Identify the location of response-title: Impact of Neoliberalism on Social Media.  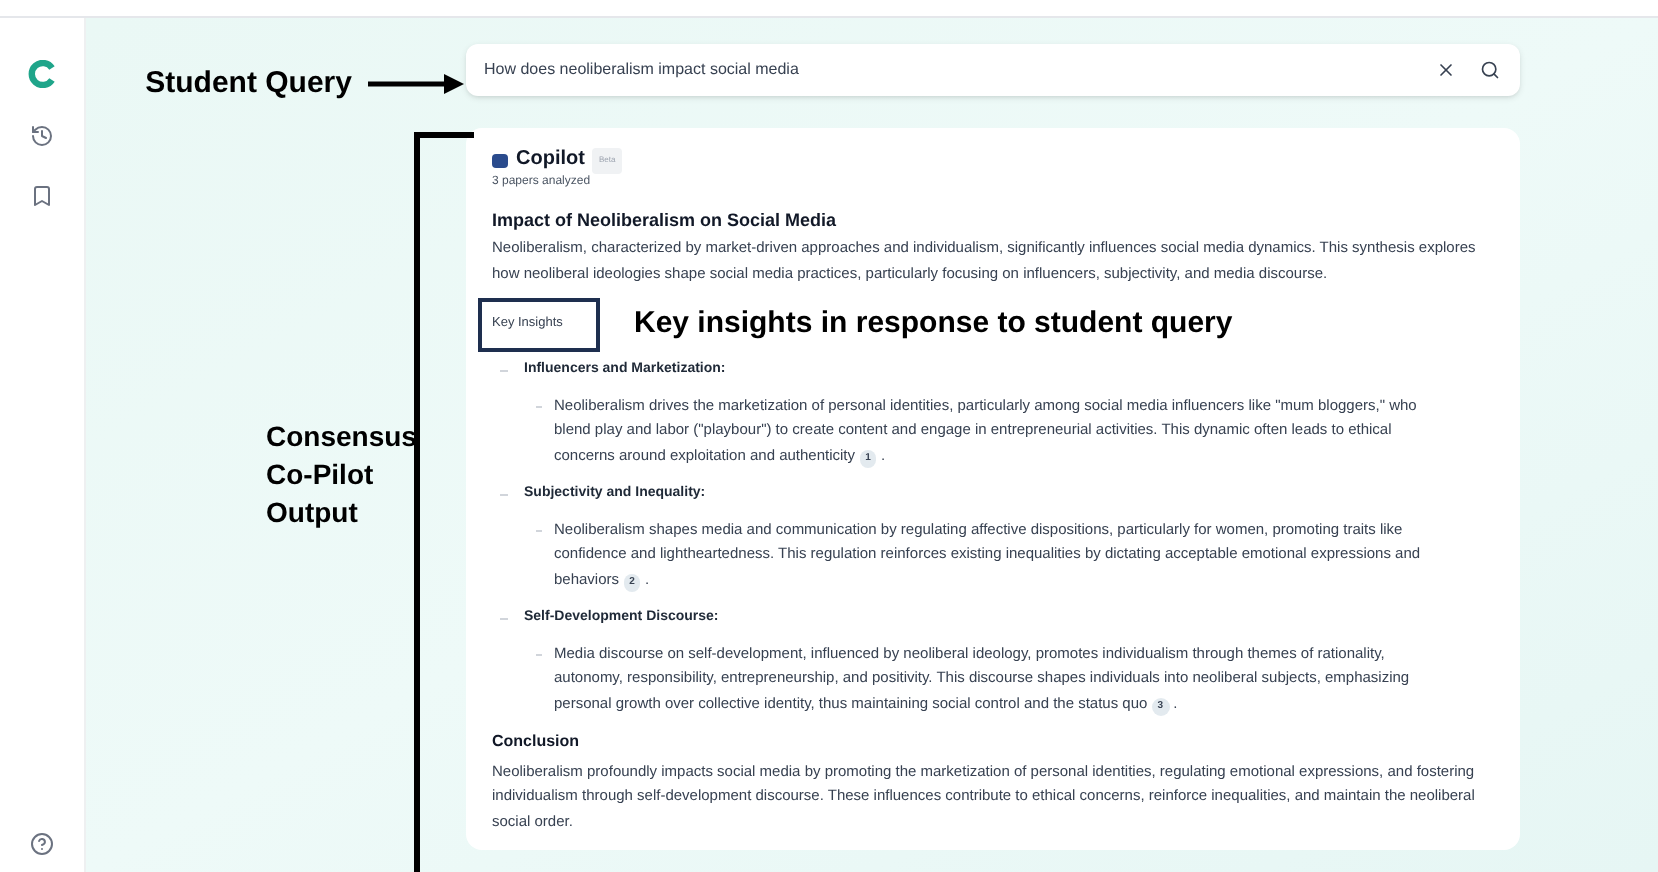
(665, 219).